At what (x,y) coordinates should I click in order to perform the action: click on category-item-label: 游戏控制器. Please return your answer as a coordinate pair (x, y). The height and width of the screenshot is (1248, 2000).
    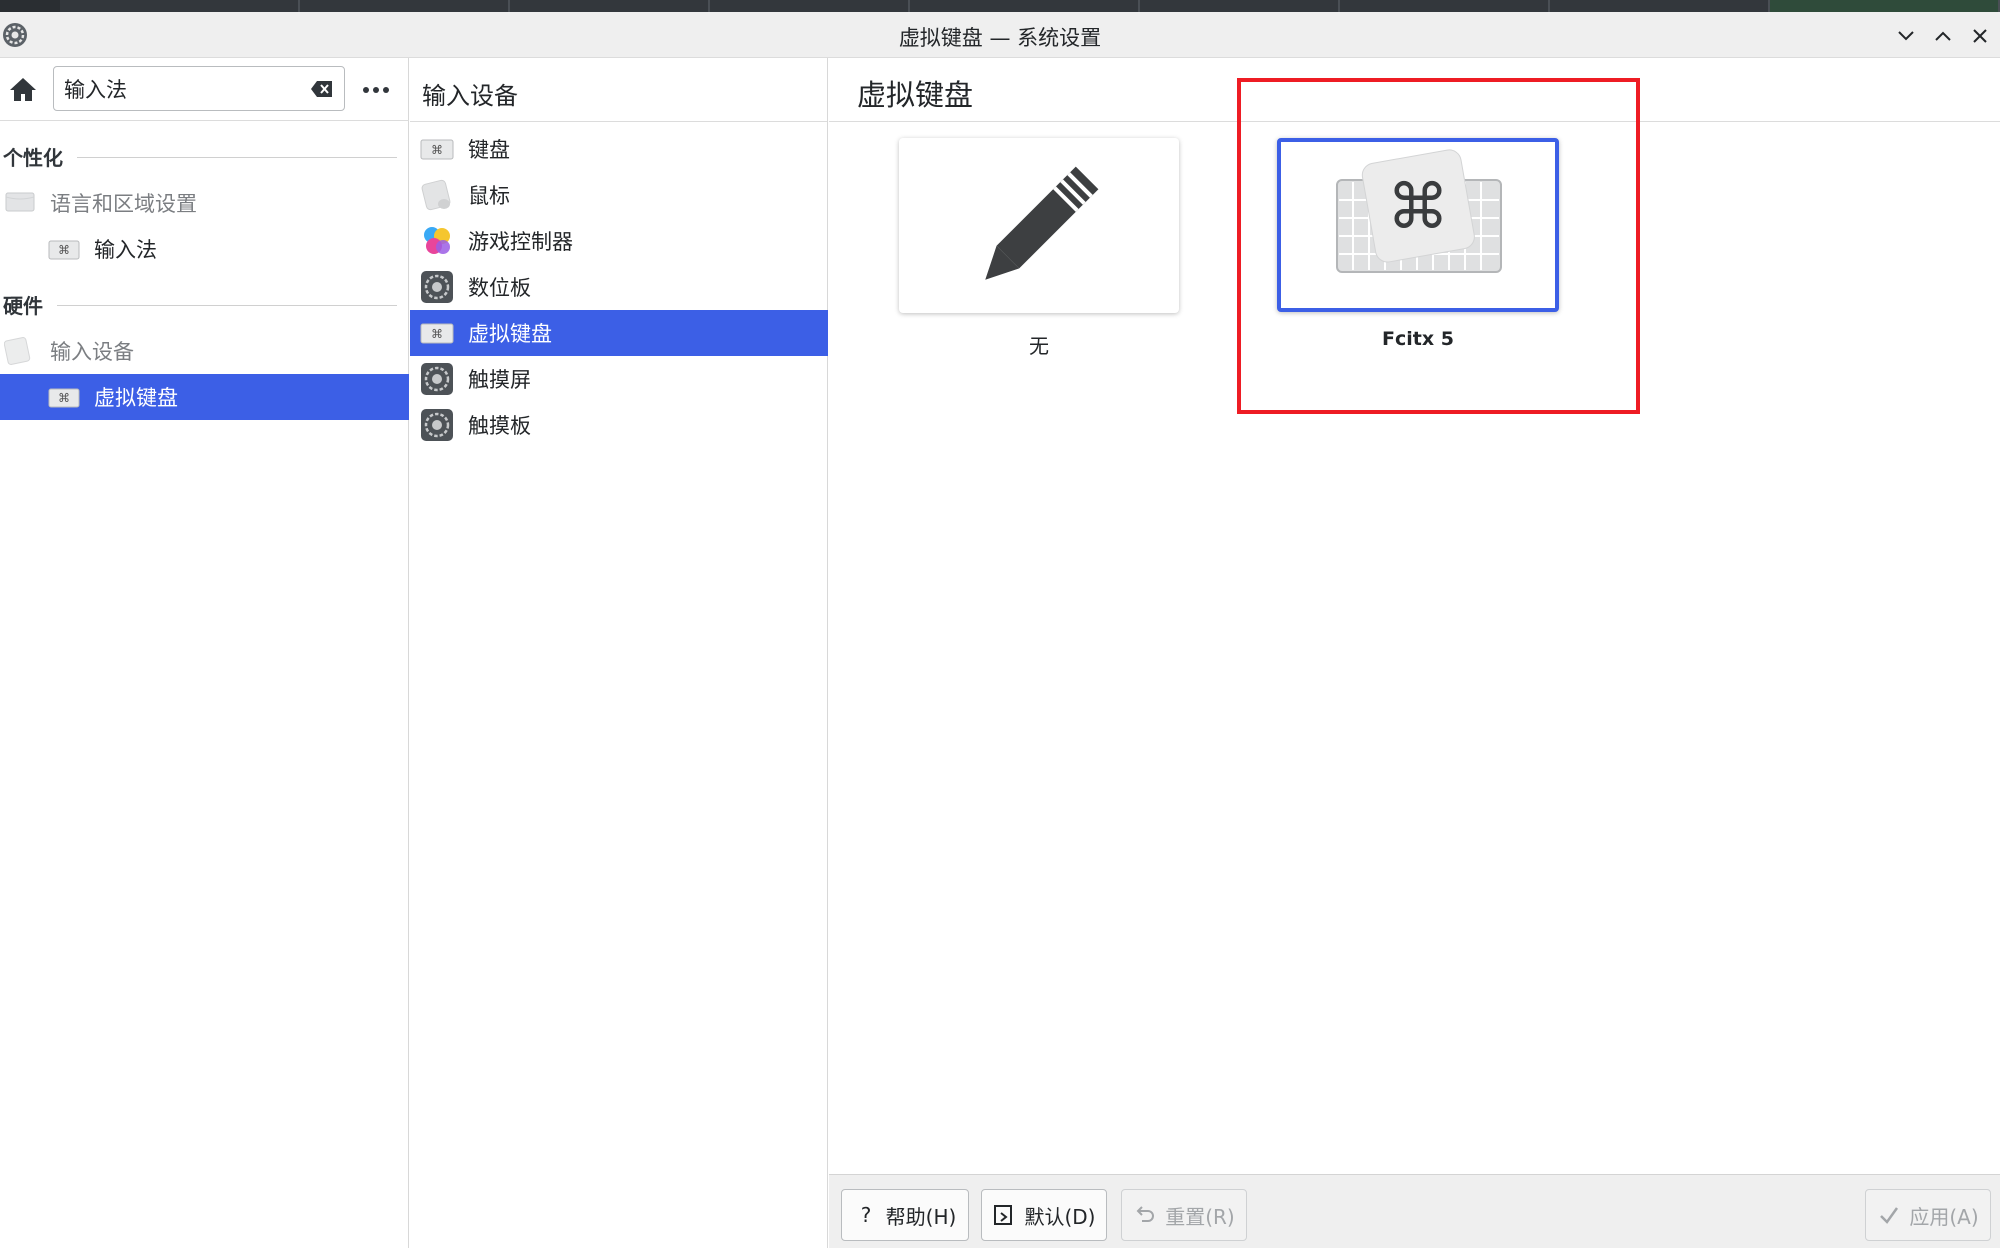
    Looking at the image, I should click on (520, 242).